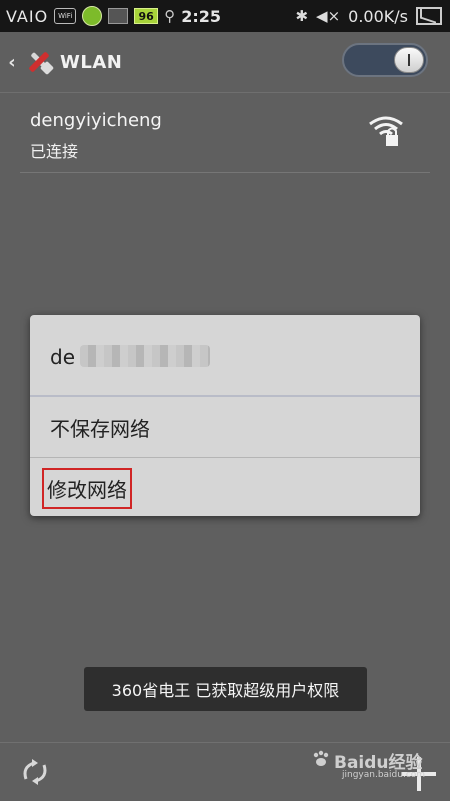  I want to click on modify-network-item: 修改网络, so click(225, 487).